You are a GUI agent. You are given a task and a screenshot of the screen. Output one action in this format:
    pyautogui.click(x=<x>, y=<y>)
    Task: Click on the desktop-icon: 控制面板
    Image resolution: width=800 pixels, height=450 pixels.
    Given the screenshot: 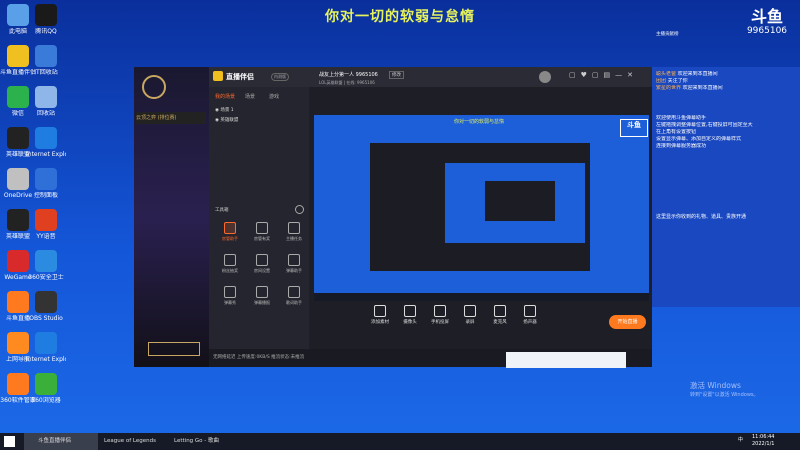 What is the action you would take?
    pyautogui.click(x=46, y=183)
    